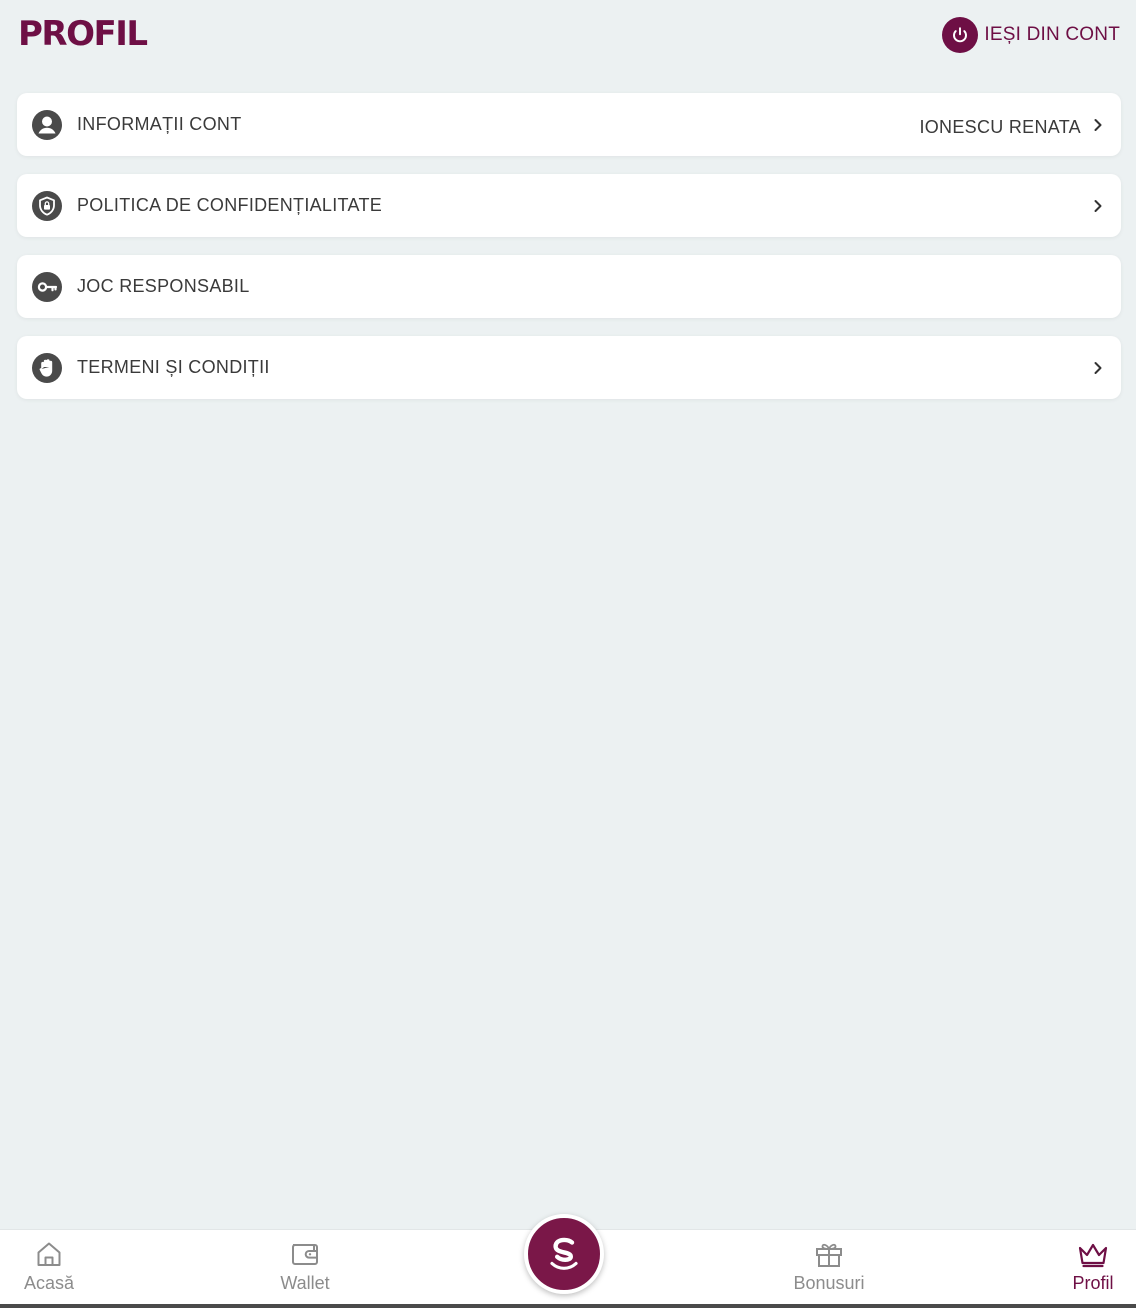 Image resolution: width=1136 pixels, height=1308 pixels. Describe the element at coordinates (569, 124) in the screenshot. I see `menu-item-account-info: INFORMAȚII CONT IONESCU RENATA` at that location.